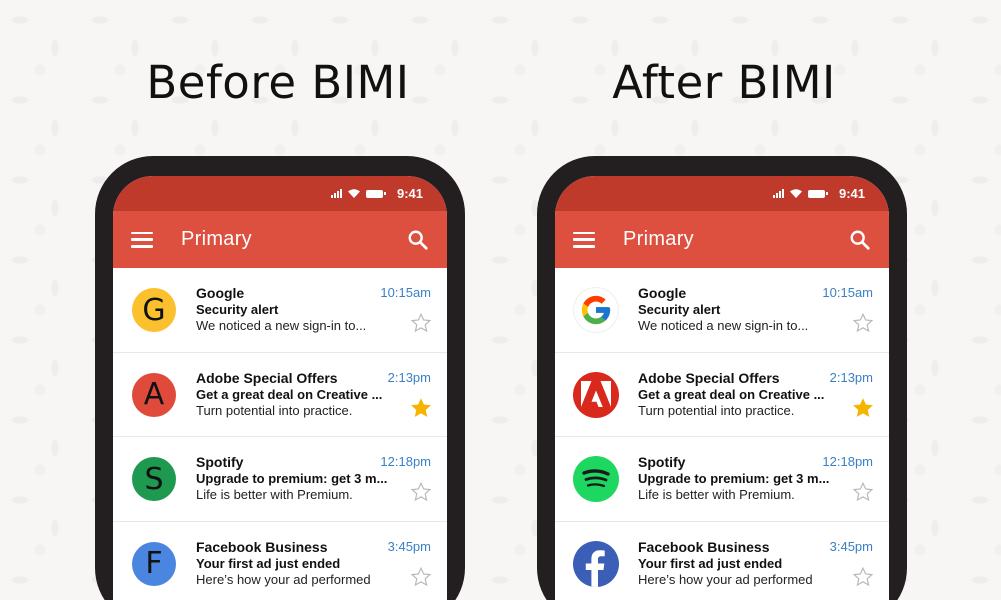 The image size is (1001, 600). What do you see at coordinates (596, 310) in the screenshot?
I see `google-logo-icon` at bounding box center [596, 310].